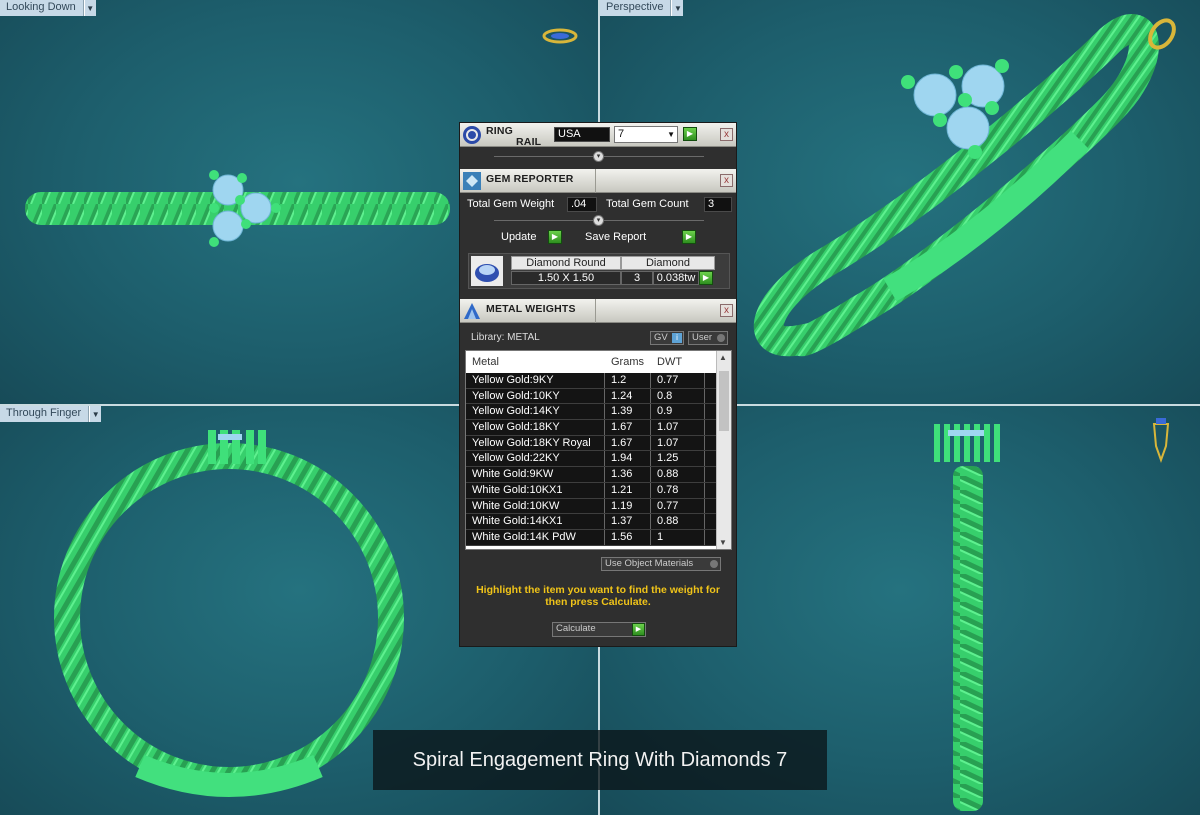 The image size is (1200, 815). Describe the element at coordinates (637, 278) in the screenshot. I see `gem-count: 3` at that location.